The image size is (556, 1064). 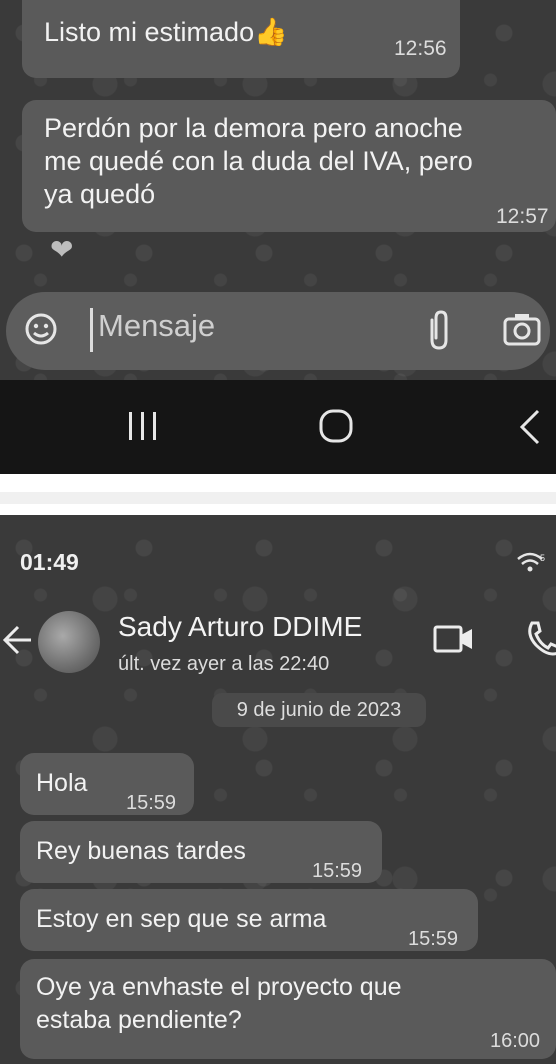 What do you see at coordinates (240, 627) in the screenshot?
I see `contact-name: Sady Arturo DDIME` at bounding box center [240, 627].